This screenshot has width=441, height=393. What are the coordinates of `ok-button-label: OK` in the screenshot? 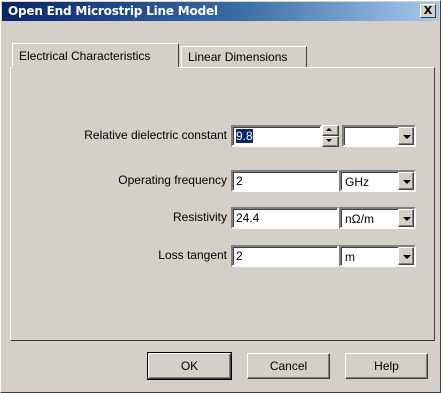 It's located at (189, 366).